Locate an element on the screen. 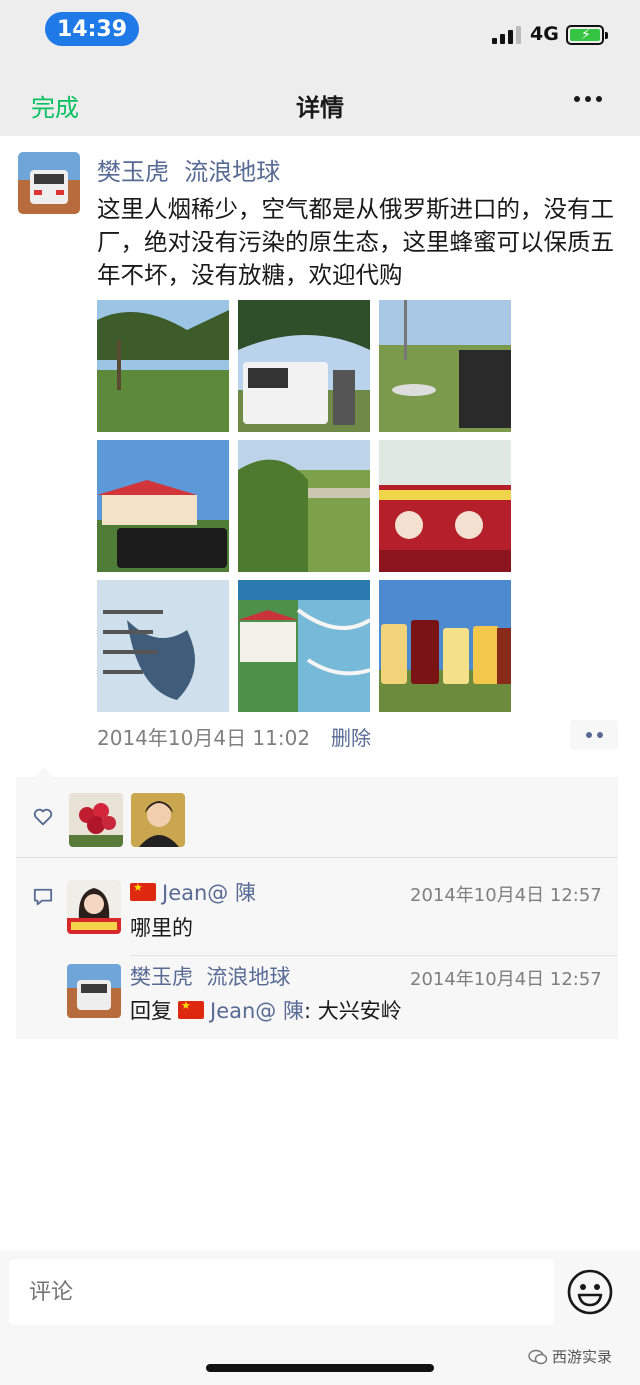 This screenshot has width=640, height=1385. post-author-name: 樊玉虎 流浪地球 is located at coordinates (188, 169).